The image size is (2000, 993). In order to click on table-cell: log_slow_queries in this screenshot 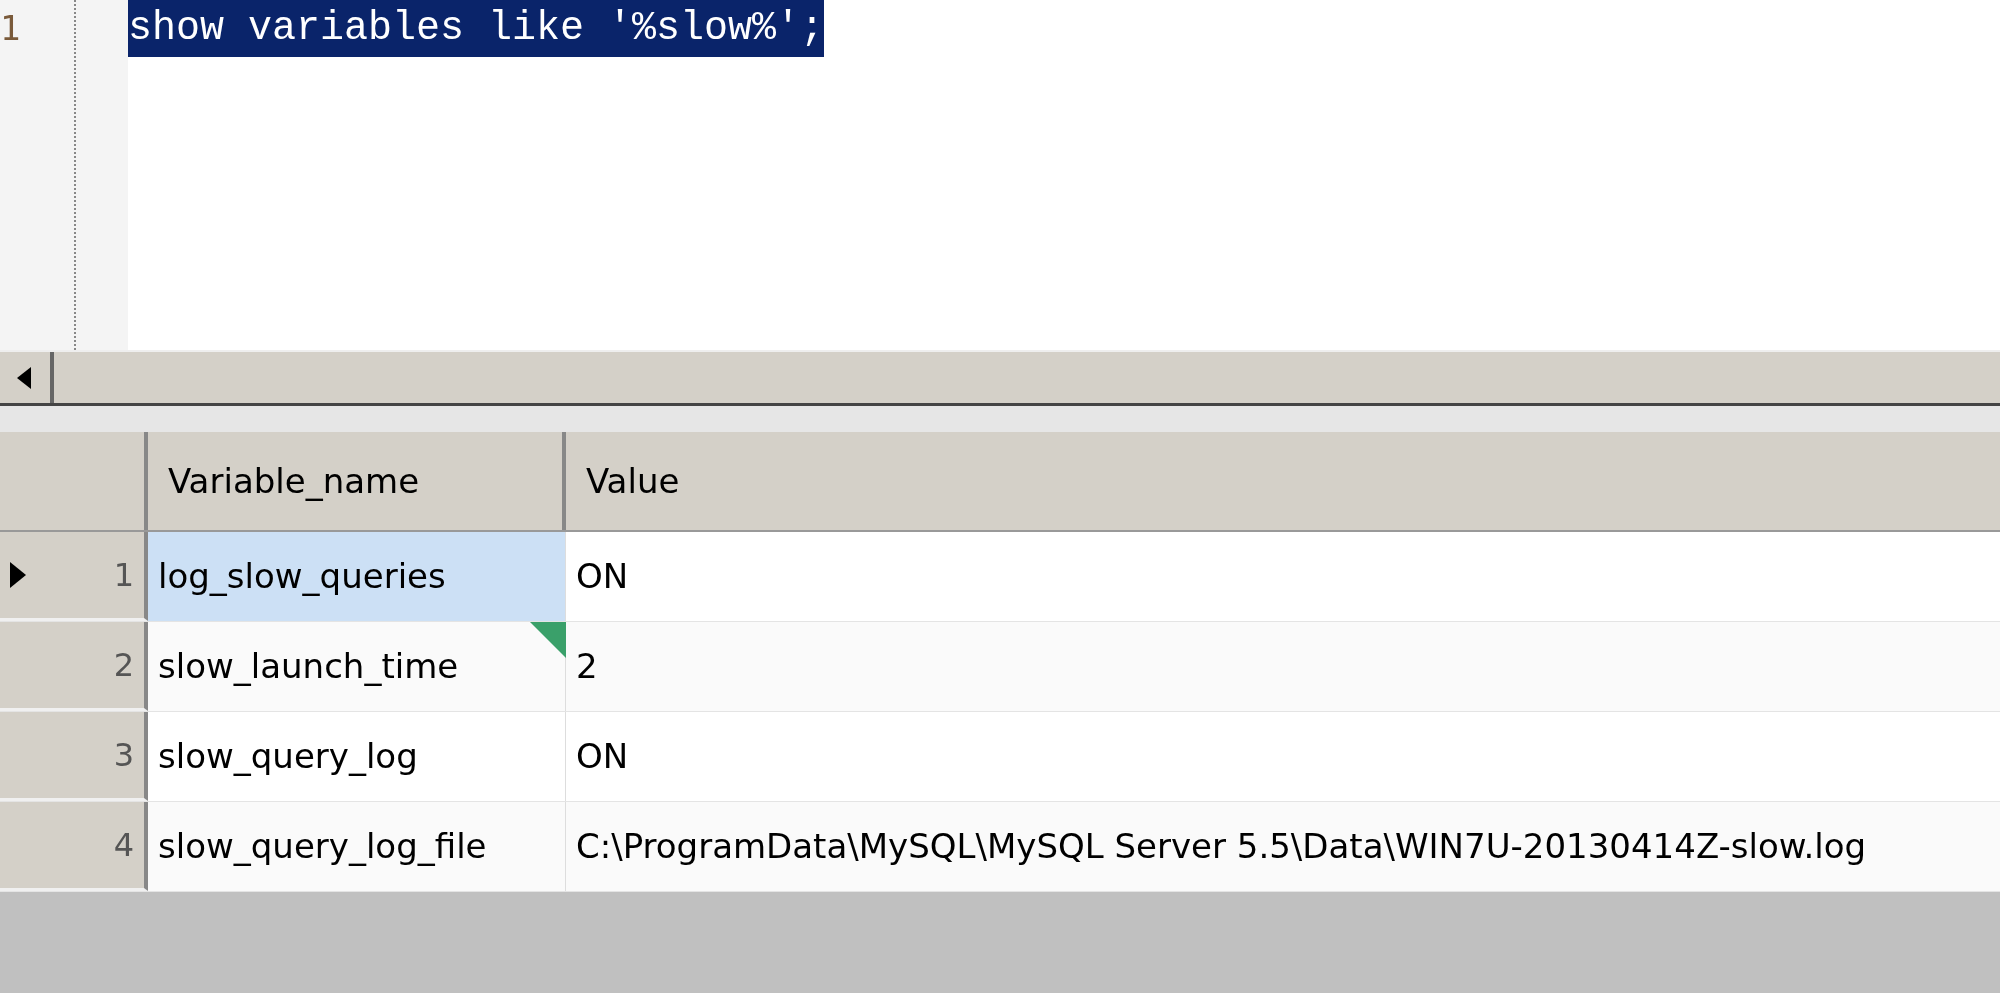, I will do `click(357, 576)`.